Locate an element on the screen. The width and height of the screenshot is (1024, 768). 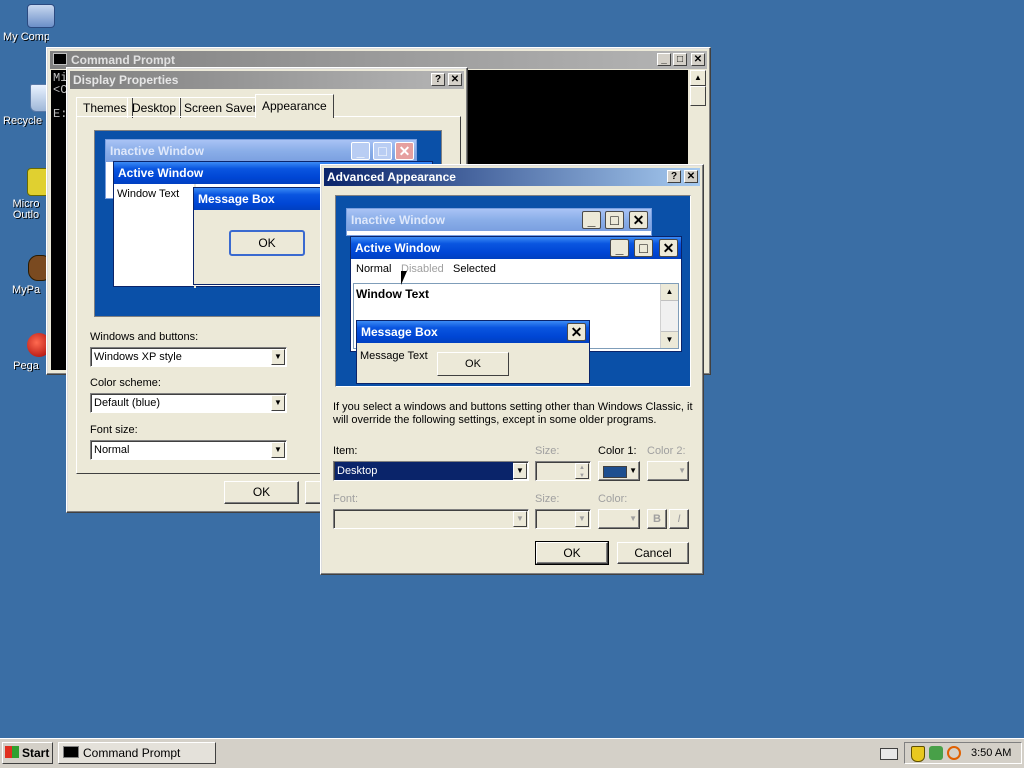
item-select: Desktop ▼ is located at coordinates (431, 471).